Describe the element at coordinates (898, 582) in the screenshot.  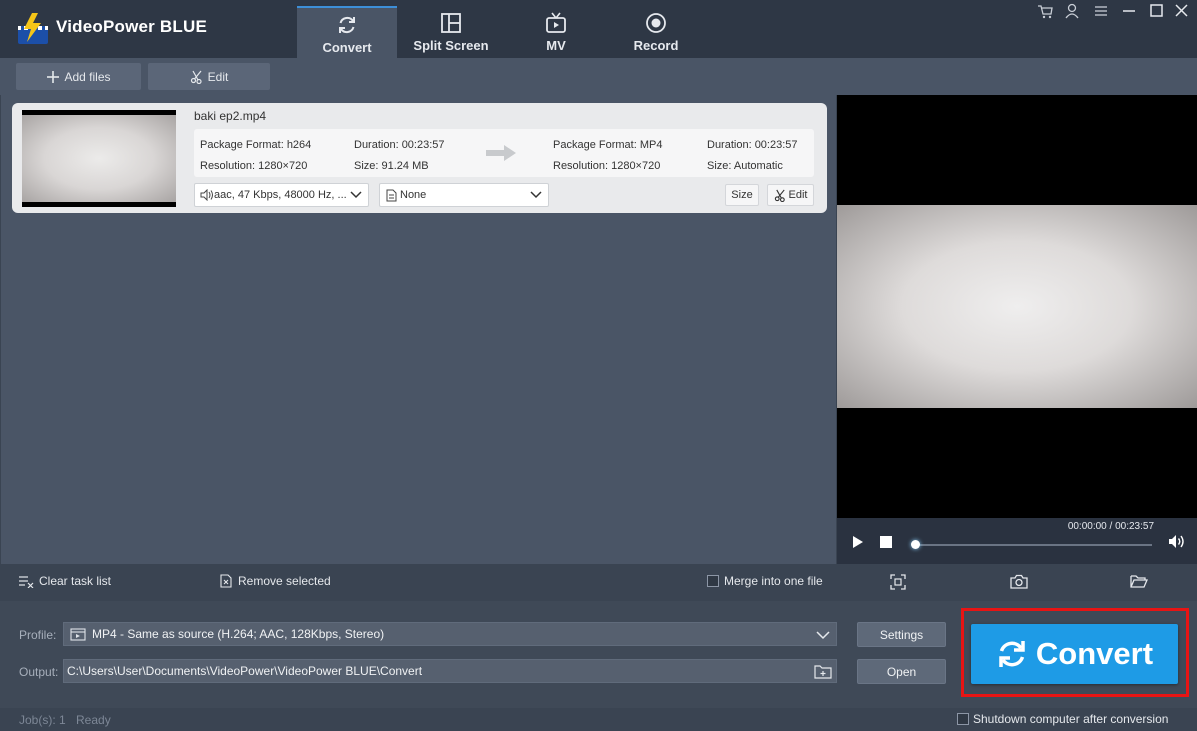
I see `fullscreen-icon` at that location.